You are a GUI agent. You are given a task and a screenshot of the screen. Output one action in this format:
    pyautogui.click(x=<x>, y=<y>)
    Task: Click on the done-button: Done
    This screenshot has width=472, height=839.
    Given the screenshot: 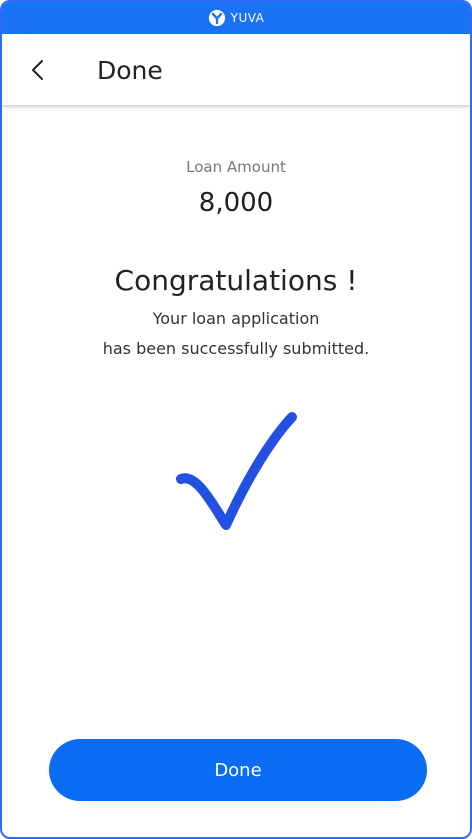 What is the action you would take?
    pyautogui.click(x=238, y=770)
    